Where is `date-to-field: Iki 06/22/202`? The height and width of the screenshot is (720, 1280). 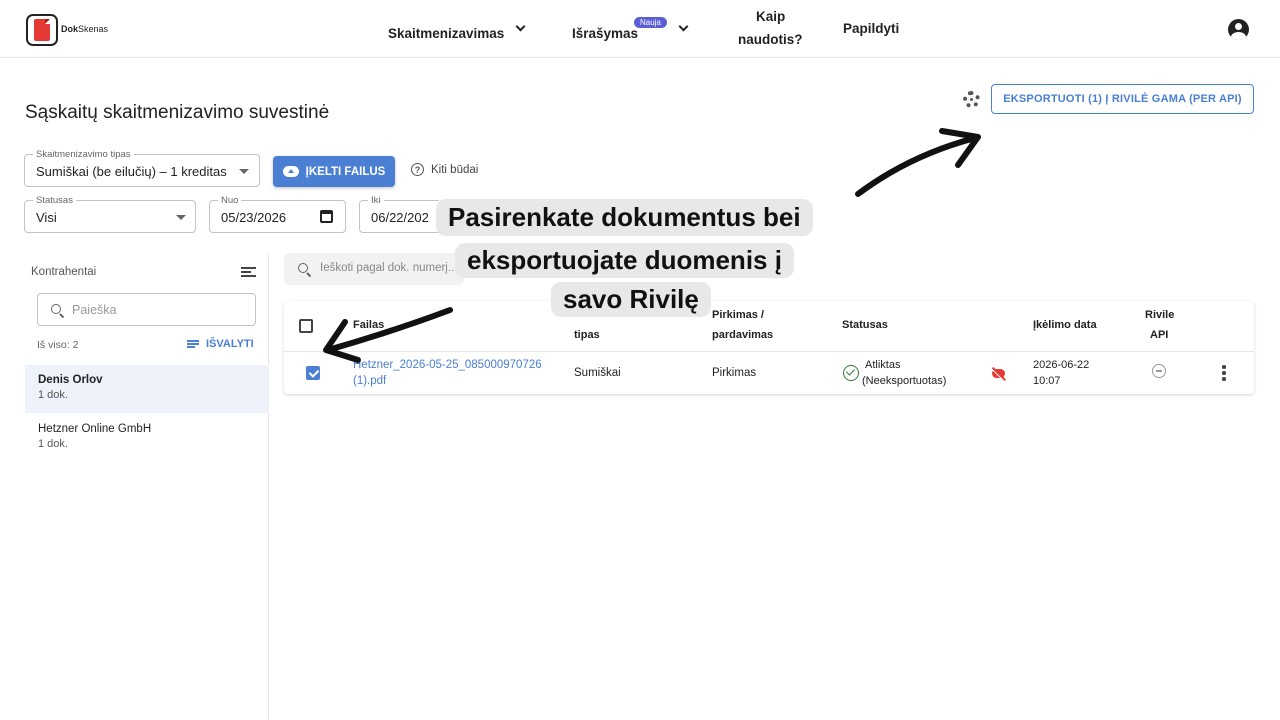
date-to-field: Iki 06/22/202 is located at coordinates (399, 214).